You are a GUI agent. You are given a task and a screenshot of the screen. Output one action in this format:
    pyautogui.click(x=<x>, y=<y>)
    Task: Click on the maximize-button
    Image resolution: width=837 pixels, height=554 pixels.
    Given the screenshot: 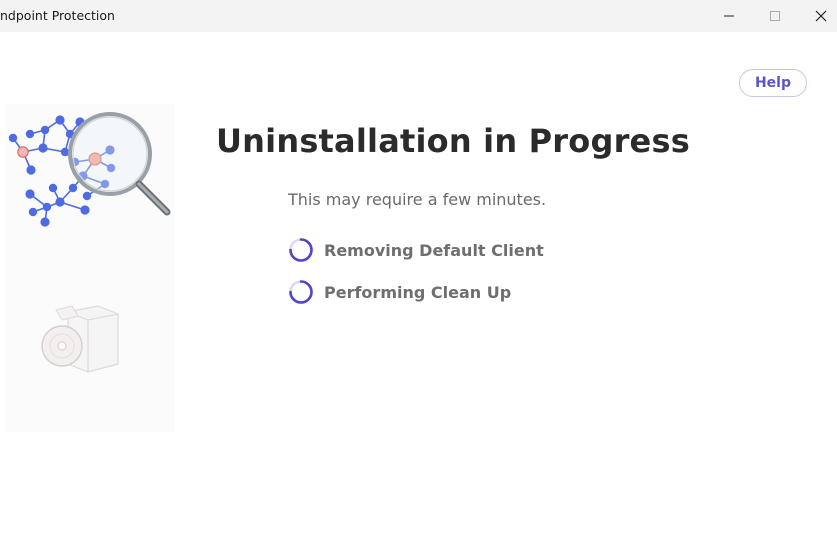 What is the action you would take?
    pyautogui.click(x=775, y=16)
    